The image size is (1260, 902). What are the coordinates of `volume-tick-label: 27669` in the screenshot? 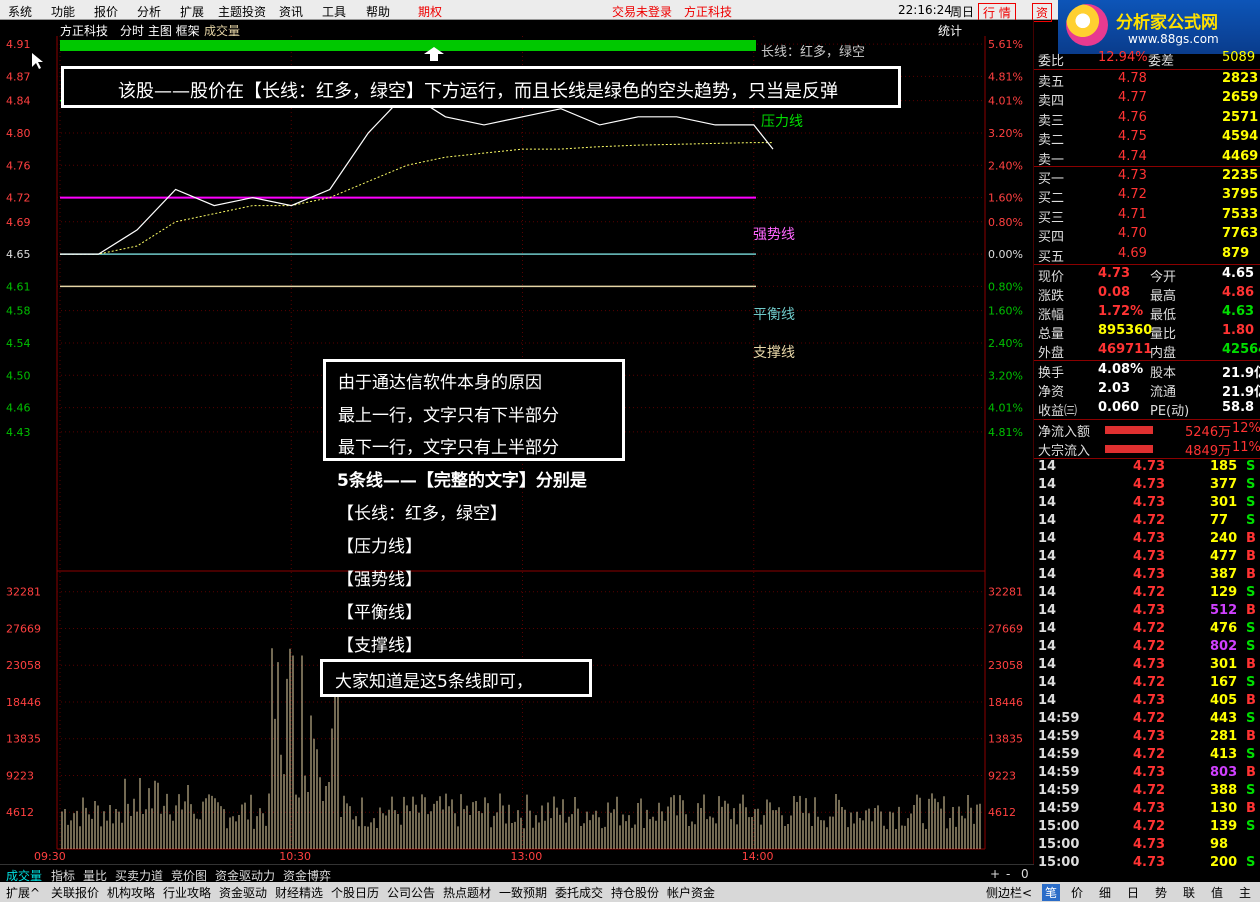 It's located at (23, 628).